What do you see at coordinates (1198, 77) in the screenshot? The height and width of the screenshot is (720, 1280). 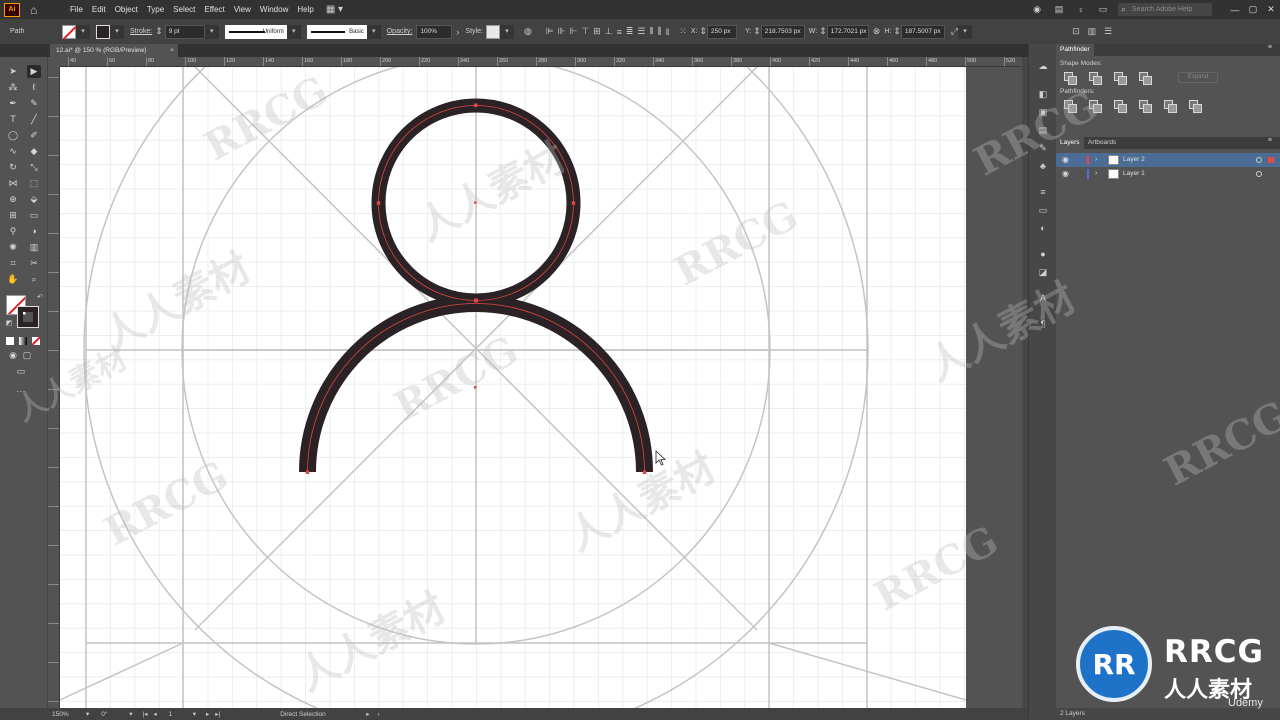 I see `expand-button: Expand` at bounding box center [1198, 77].